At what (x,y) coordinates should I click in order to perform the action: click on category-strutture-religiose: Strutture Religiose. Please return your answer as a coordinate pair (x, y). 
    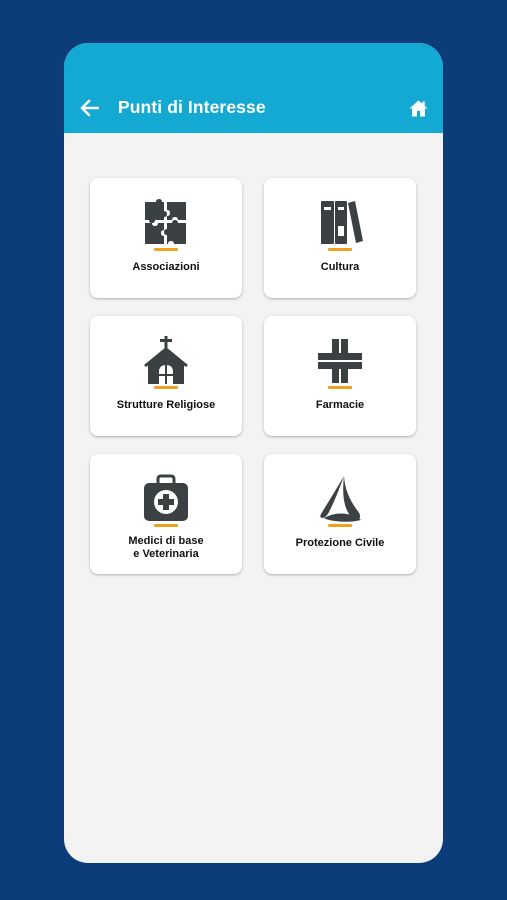
    Looking at the image, I should click on (166, 376).